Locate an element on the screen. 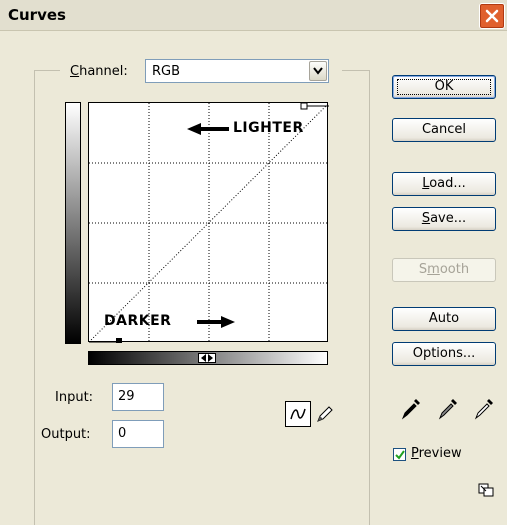  auto-button-label: Auto is located at coordinates (444, 318).